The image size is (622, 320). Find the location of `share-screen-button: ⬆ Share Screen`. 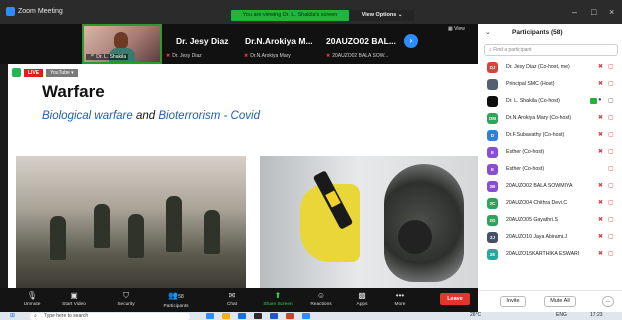

share-screen-button: ⬆ Share Screen is located at coordinates (278, 299).